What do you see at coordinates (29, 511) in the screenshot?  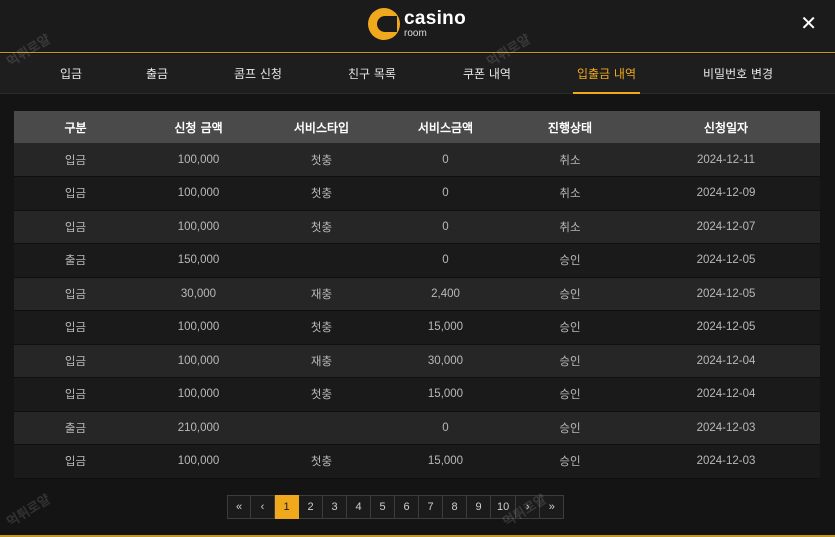 I see `watermark: 먹튀로얄` at bounding box center [29, 511].